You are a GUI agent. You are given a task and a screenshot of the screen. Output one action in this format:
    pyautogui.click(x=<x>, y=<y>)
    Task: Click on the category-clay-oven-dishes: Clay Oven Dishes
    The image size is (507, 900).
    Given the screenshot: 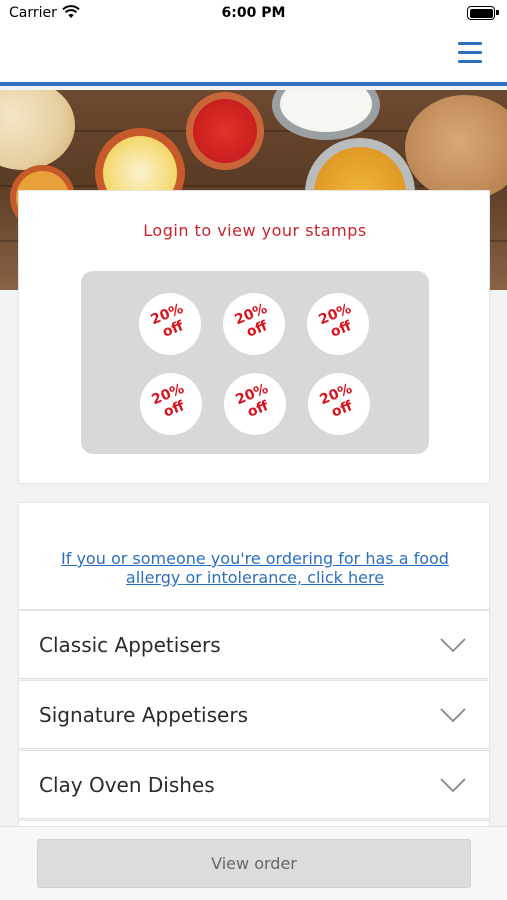 What is the action you would take?
    pyautogui.click(x=254, y=784)
    